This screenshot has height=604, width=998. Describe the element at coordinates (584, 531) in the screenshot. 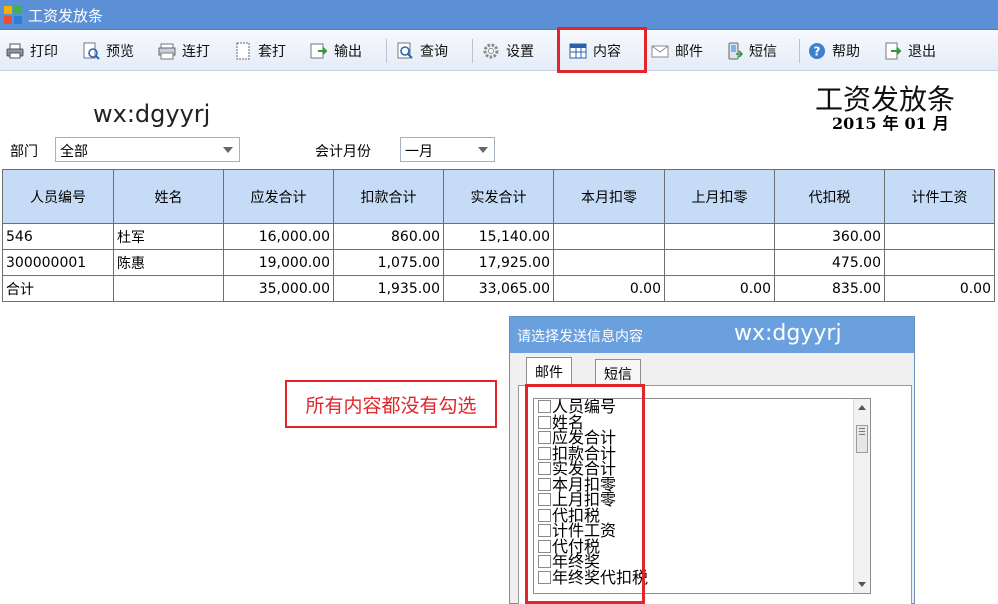

I see `list-item-label: 计件工资` at that location.